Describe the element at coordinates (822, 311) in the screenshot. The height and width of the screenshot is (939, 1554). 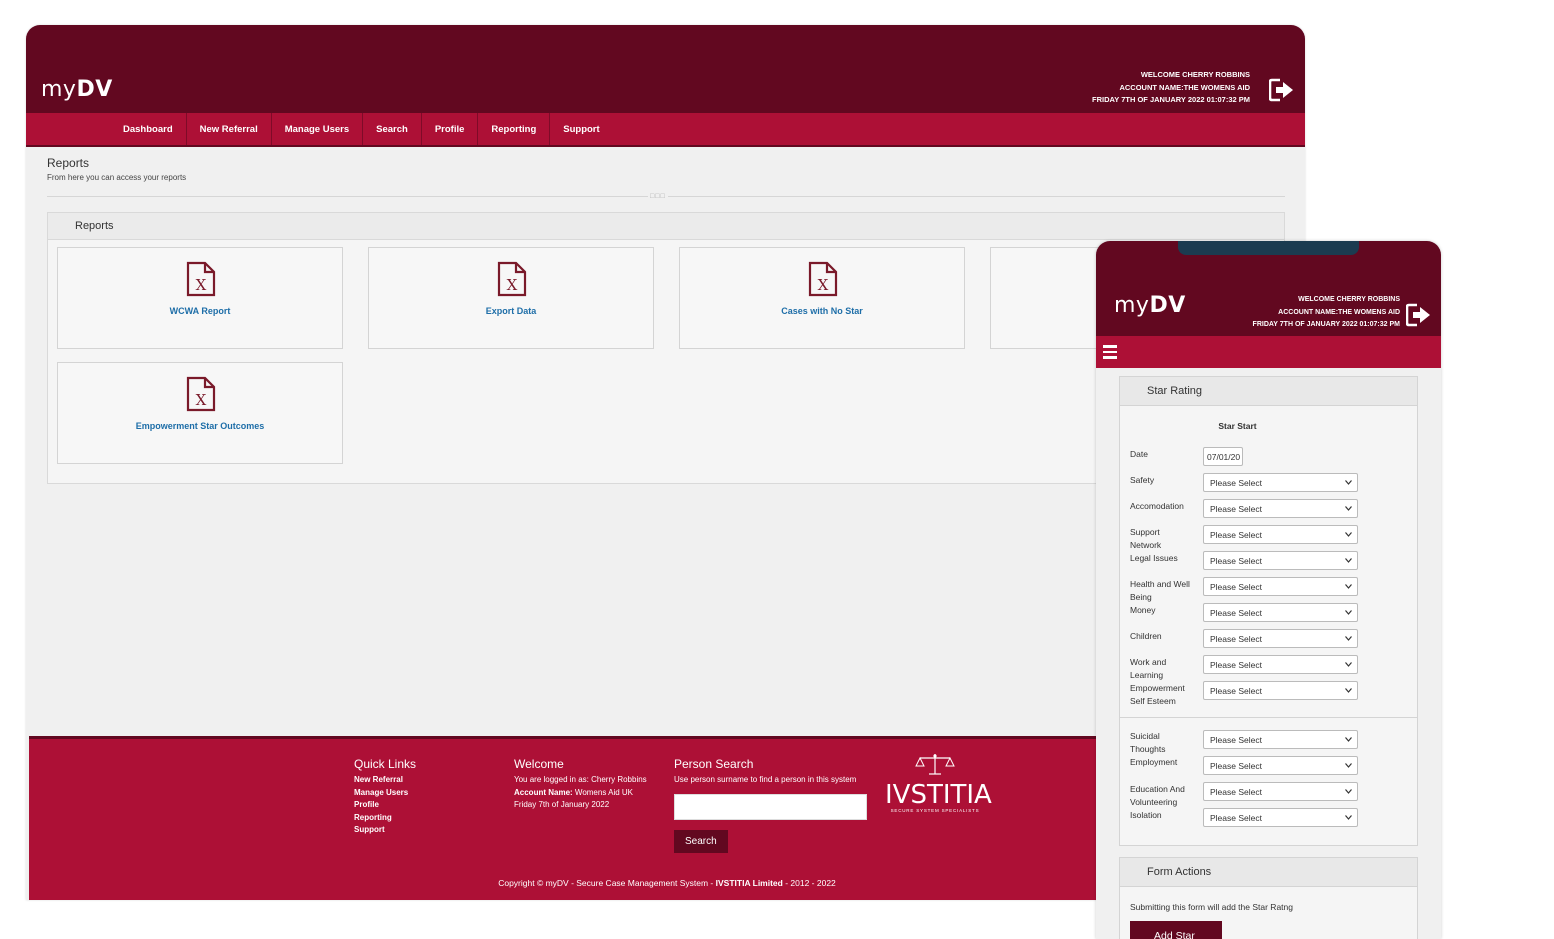
I see `tile-label: Cases with No Star` at that location.